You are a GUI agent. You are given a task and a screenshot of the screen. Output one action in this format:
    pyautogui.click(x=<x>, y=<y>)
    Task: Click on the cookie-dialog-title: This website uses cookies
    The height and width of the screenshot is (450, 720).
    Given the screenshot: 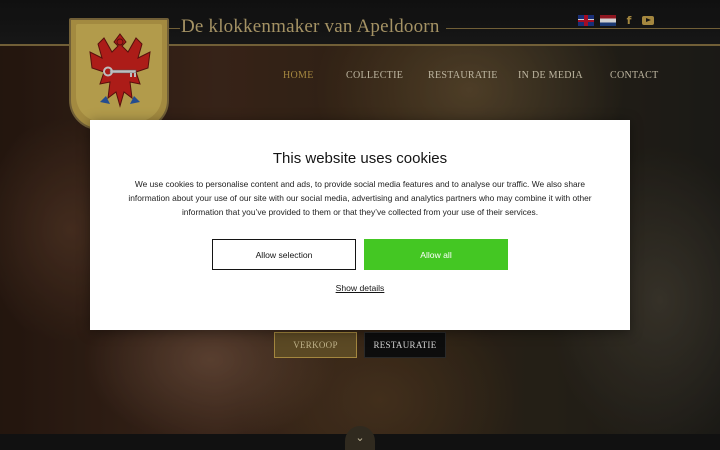 What is the action you would take?
    pyautogui.click(x=360, y=158)
    